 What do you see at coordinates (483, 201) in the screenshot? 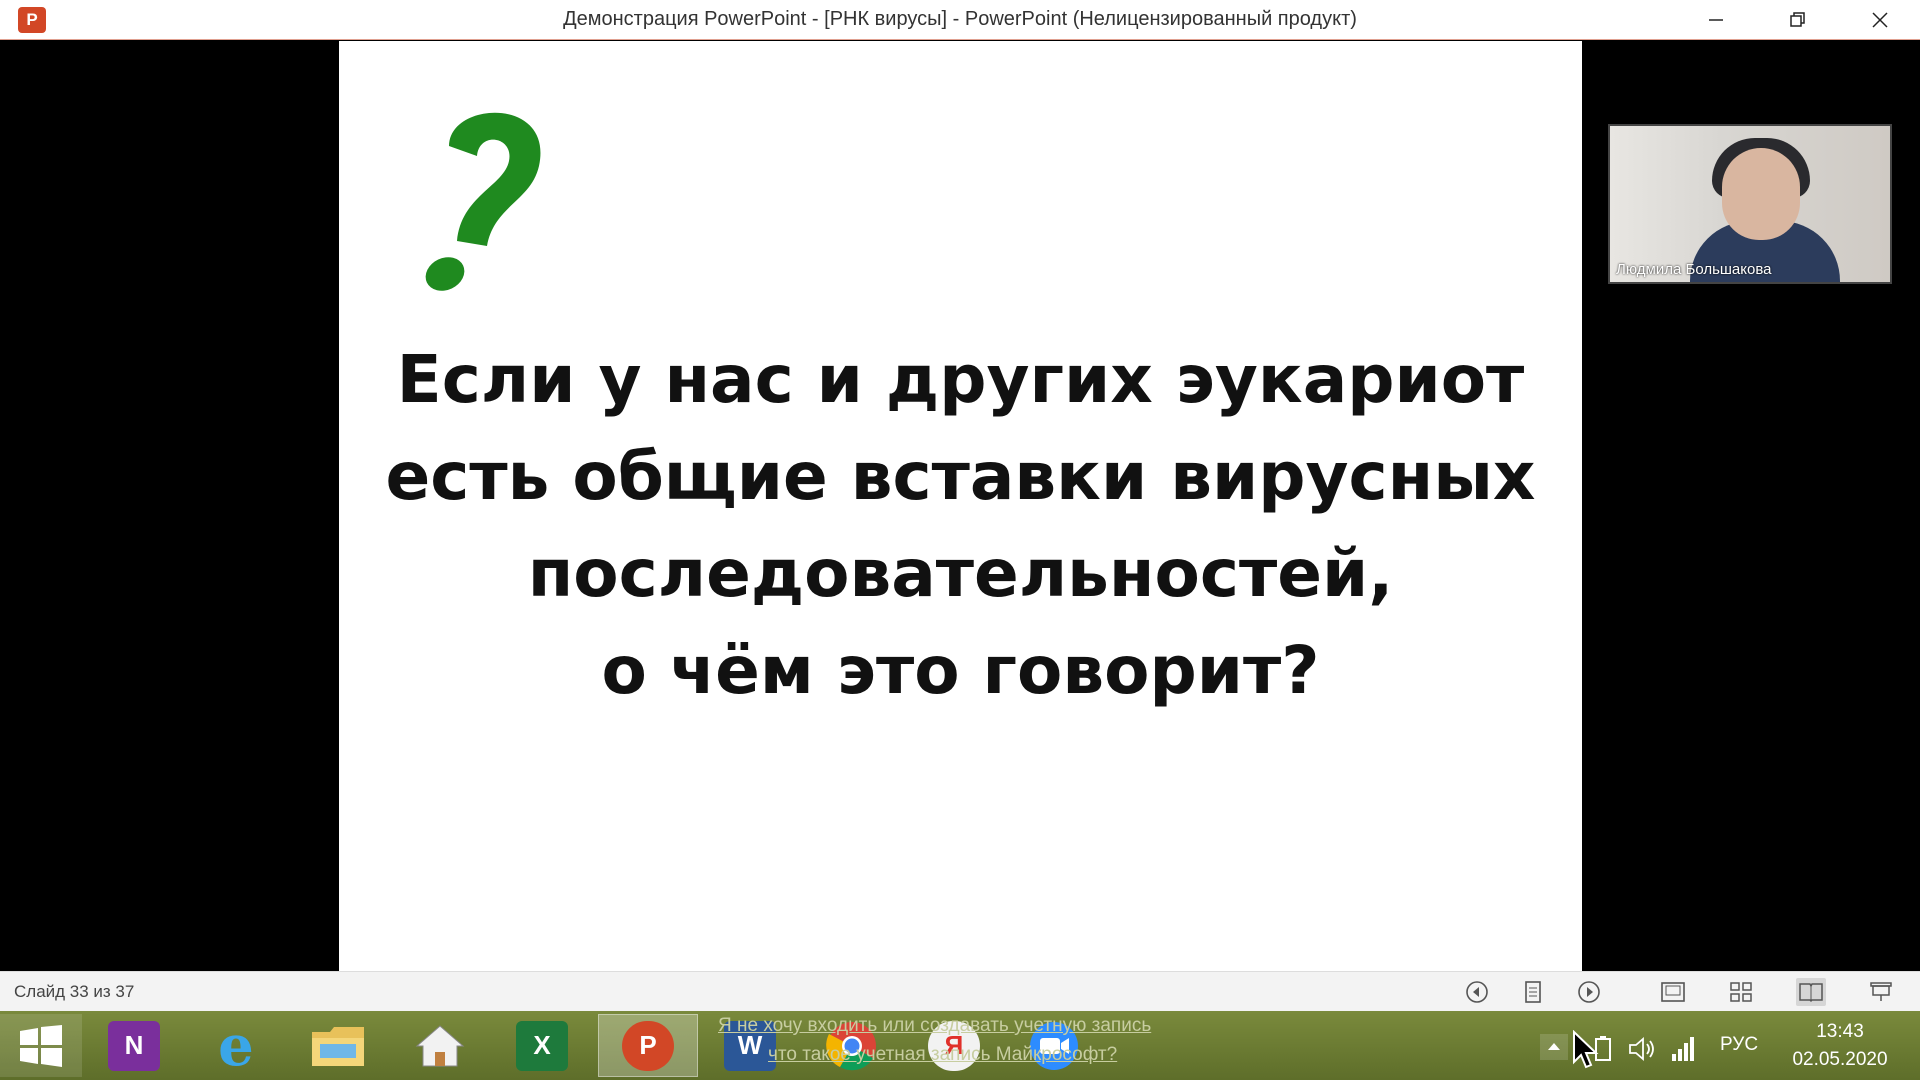
I see `question-mark-icon` at bounding box center [483, 201].